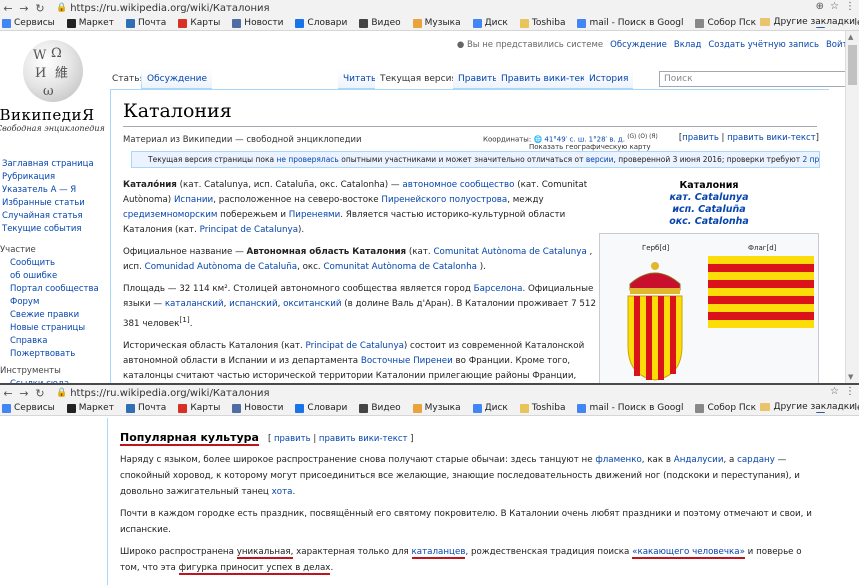 This screenshot has width=859, height=585. Describe the element at coordinates (56, 177) in the screenshot. I see `sidebar-link: Рубрикация` at that location.